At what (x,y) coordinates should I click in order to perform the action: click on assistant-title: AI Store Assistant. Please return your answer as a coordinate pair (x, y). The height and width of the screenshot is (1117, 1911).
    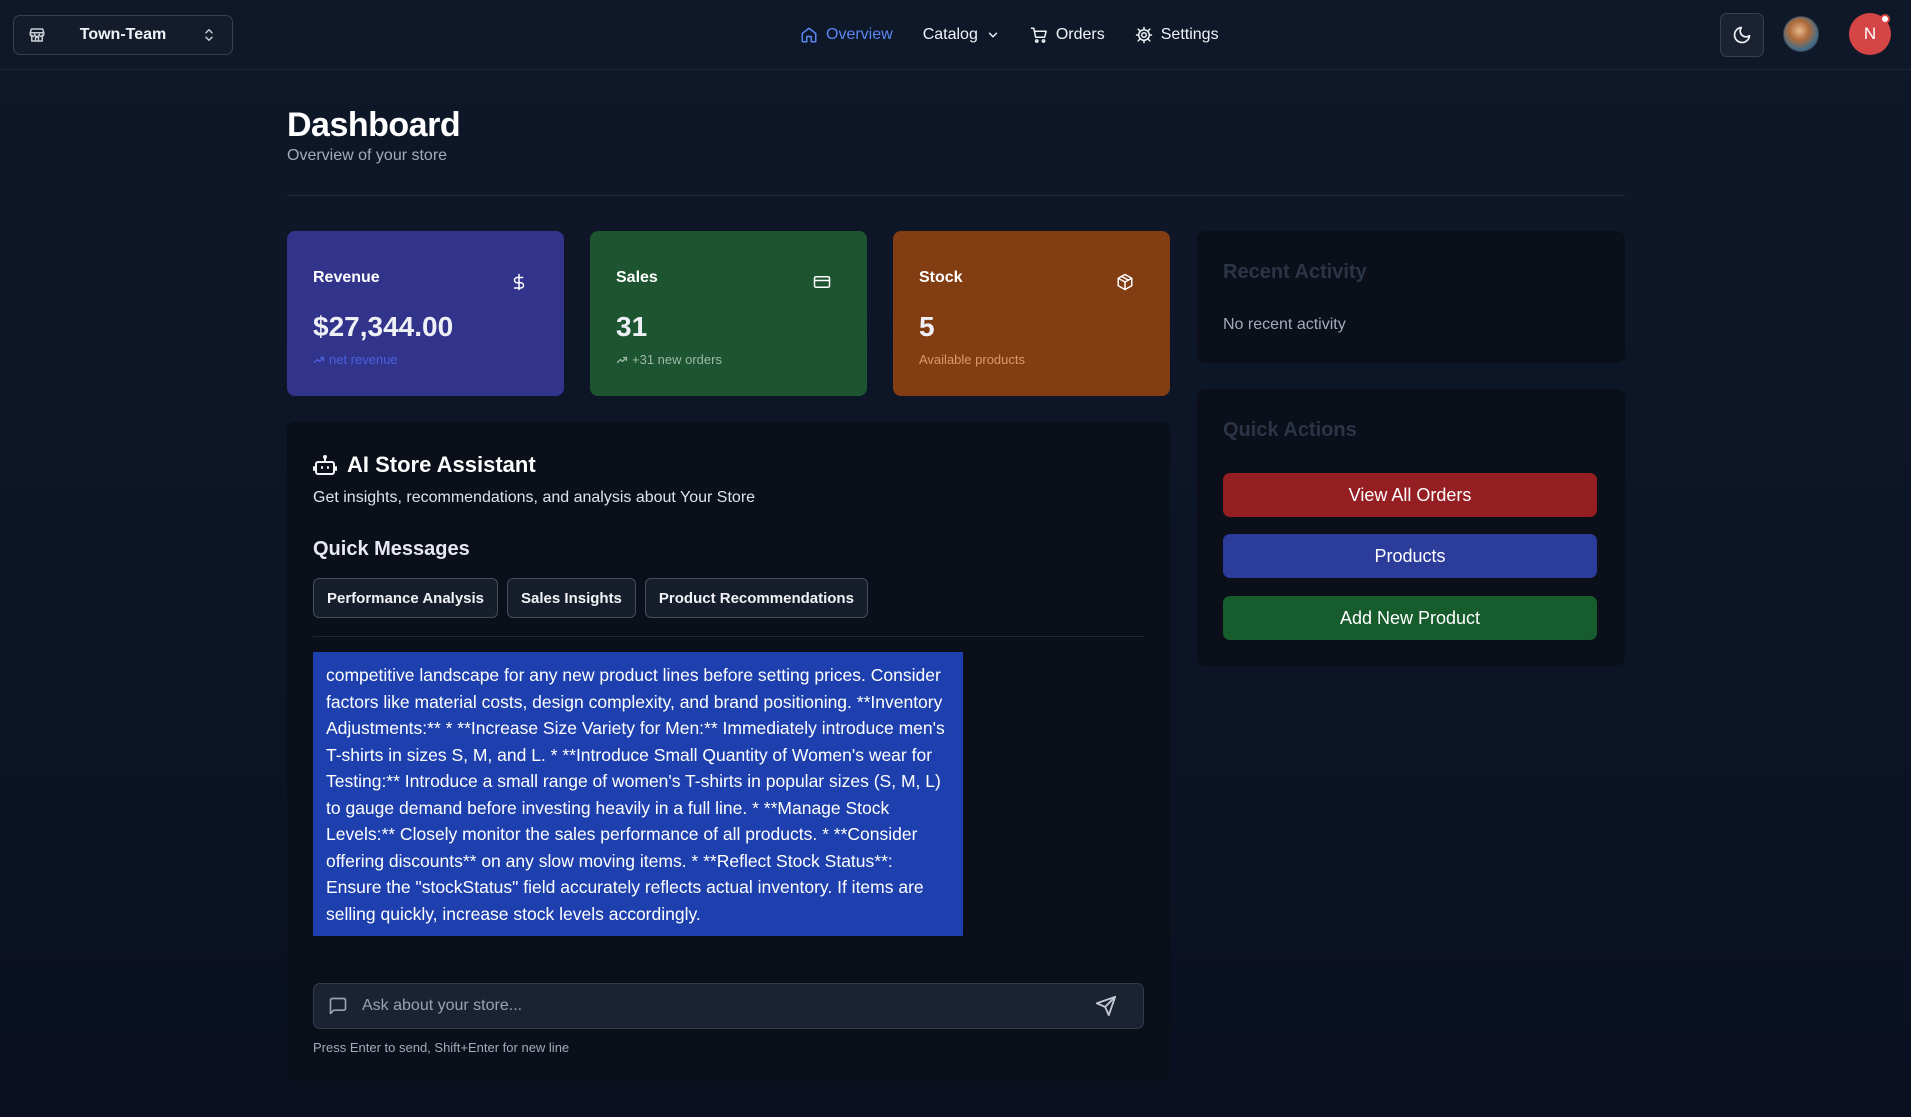
    Looking at the image, I should click on (441, 464).